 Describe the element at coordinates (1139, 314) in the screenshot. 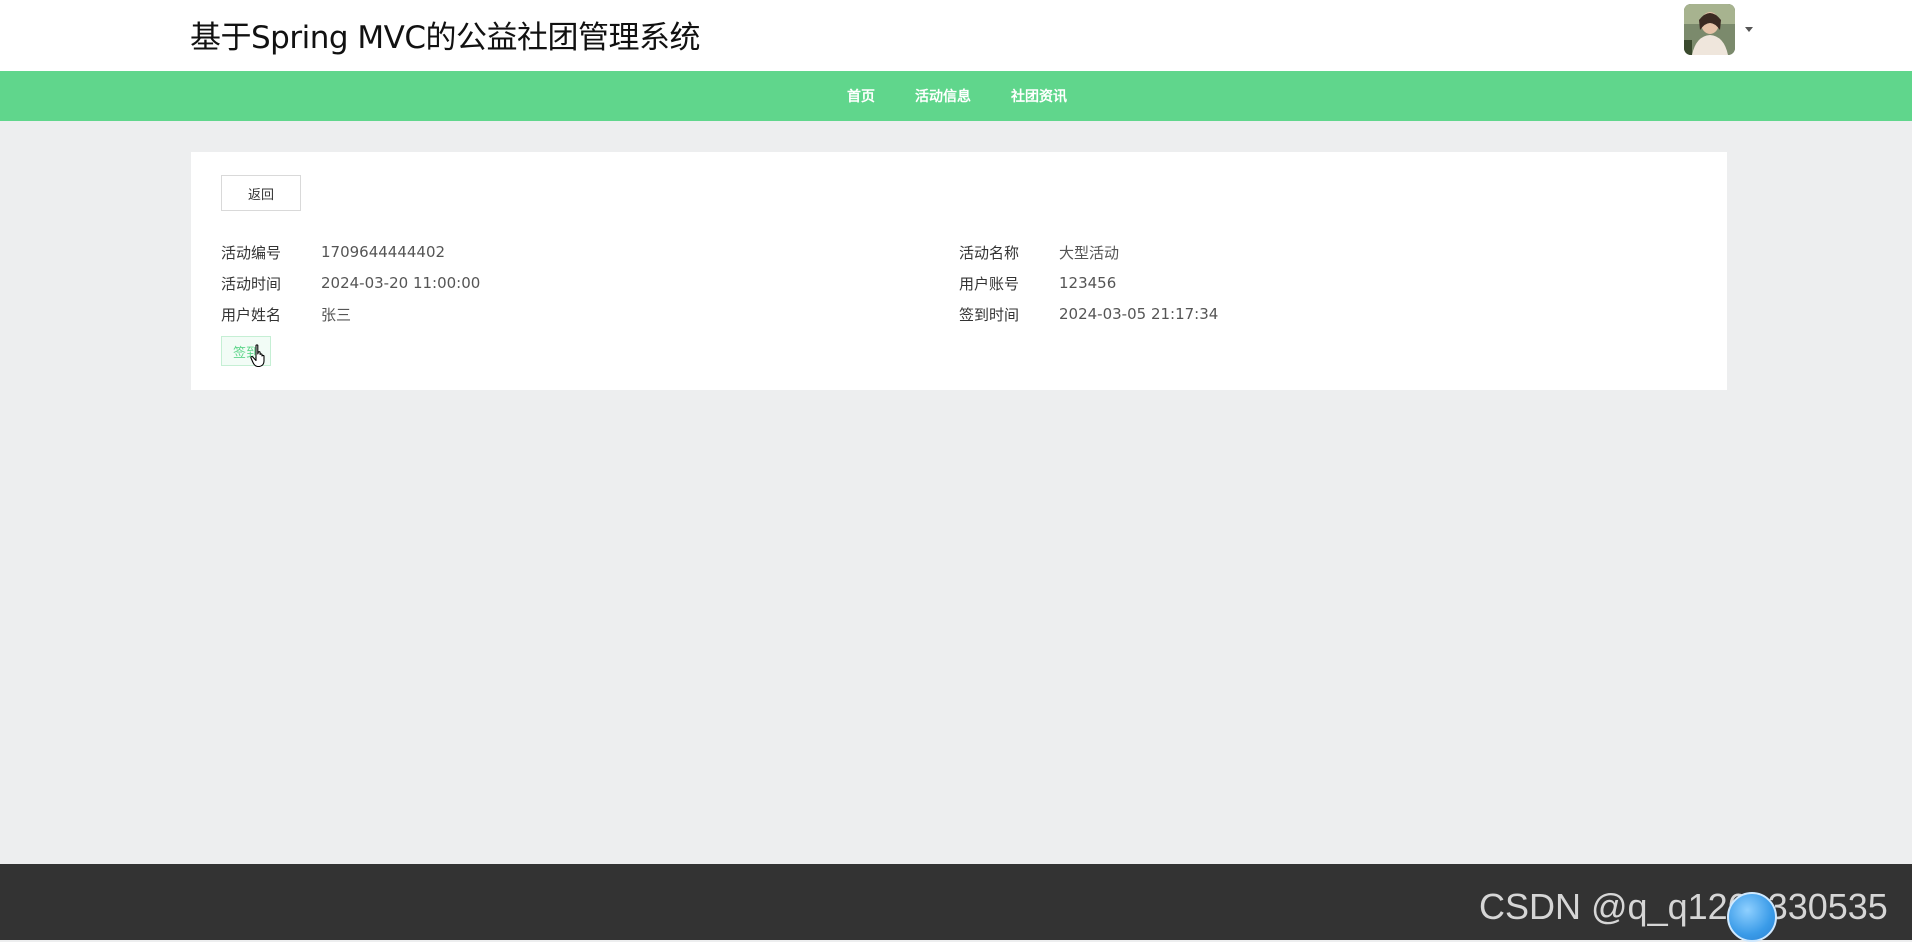

I see `field-value: 2024-03-05 21:17:34` at that location.